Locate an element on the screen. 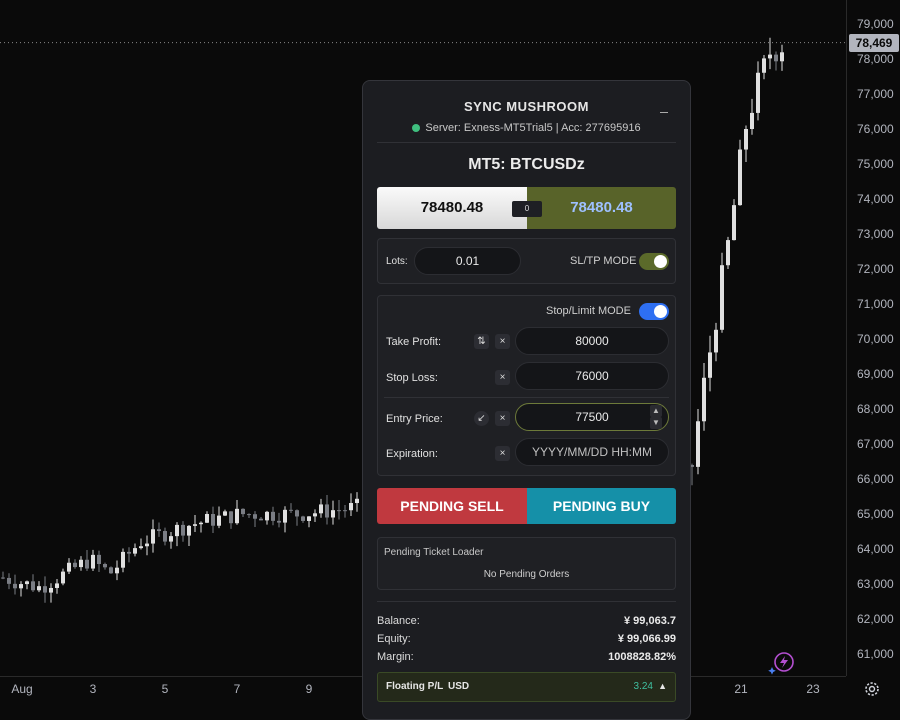 The height and width of the screenshot is (720, 900). price-tick: 74,000 is located at coordinates (875, 199).